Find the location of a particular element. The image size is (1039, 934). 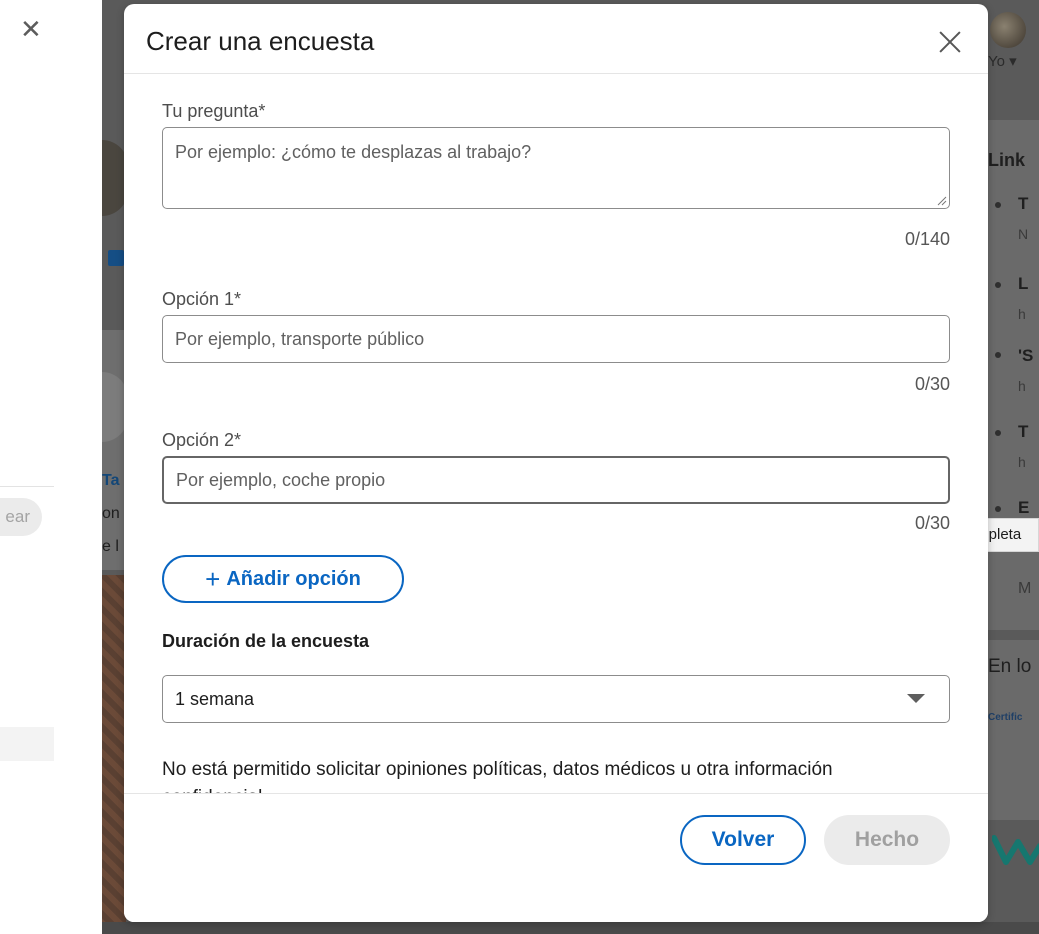

resize-grip-icon is located at coordinates (942, 201).